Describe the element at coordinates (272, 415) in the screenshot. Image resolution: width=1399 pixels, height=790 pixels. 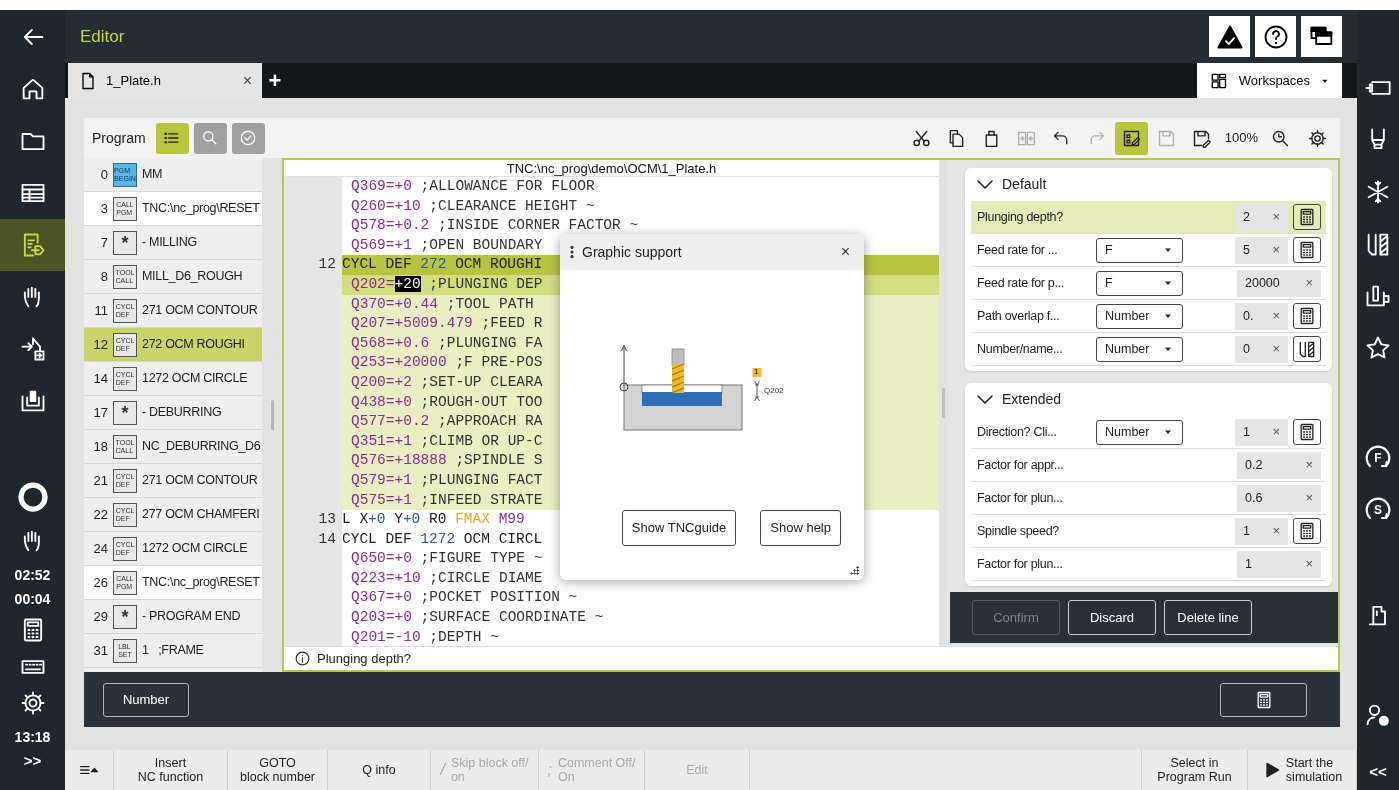
I see `splitter-handle` at that location.